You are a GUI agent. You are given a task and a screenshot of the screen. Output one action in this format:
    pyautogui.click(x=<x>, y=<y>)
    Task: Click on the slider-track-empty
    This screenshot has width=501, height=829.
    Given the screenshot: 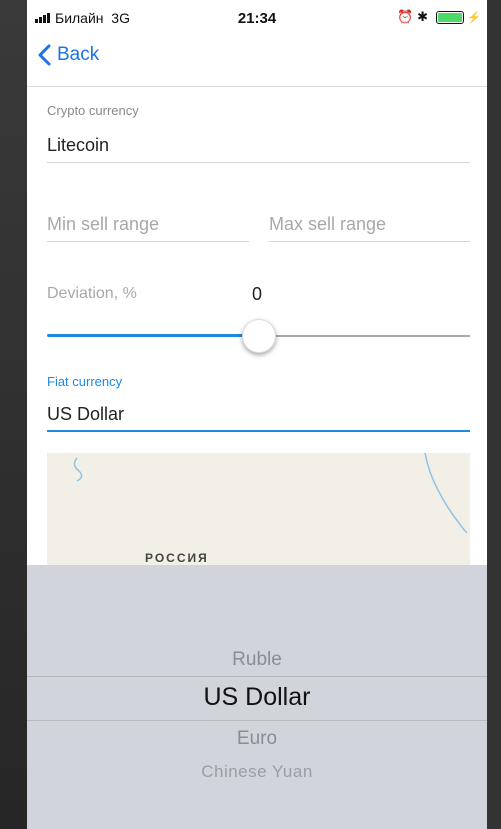 What is the action you would take?
    pyautogui.click(x=363, y=336)
    